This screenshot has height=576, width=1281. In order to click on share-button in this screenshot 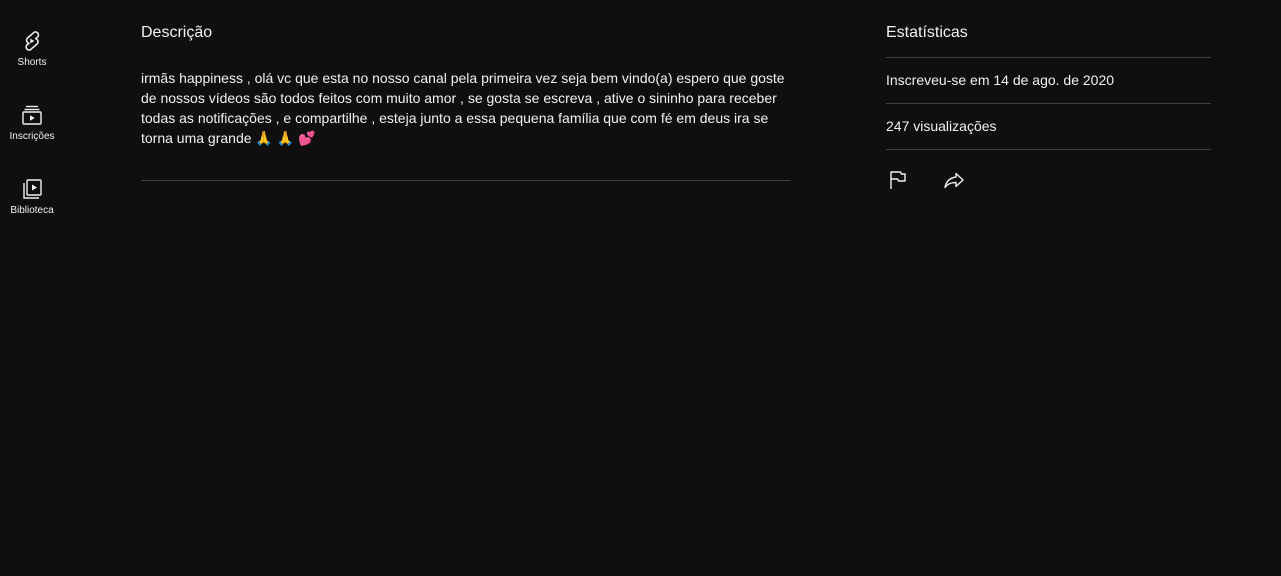, I will do `click(962, 180)`.